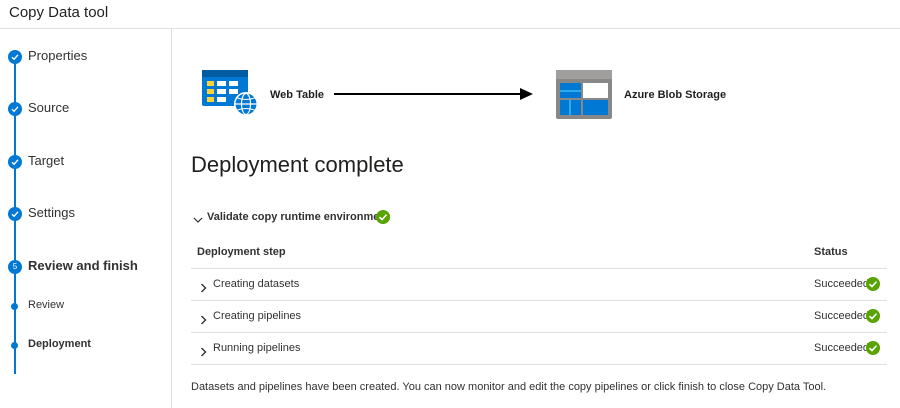 Image resolution: width=900 pixels, height=408 pixels. I want to click on step-label: Settings, so click(51, 212).